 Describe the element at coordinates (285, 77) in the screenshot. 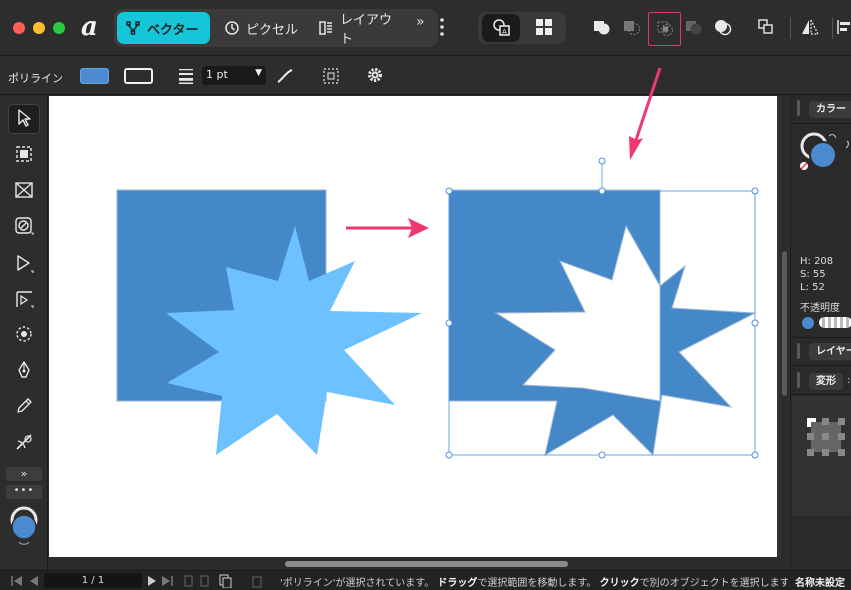

I see `pressure-curve-icon` at that location.